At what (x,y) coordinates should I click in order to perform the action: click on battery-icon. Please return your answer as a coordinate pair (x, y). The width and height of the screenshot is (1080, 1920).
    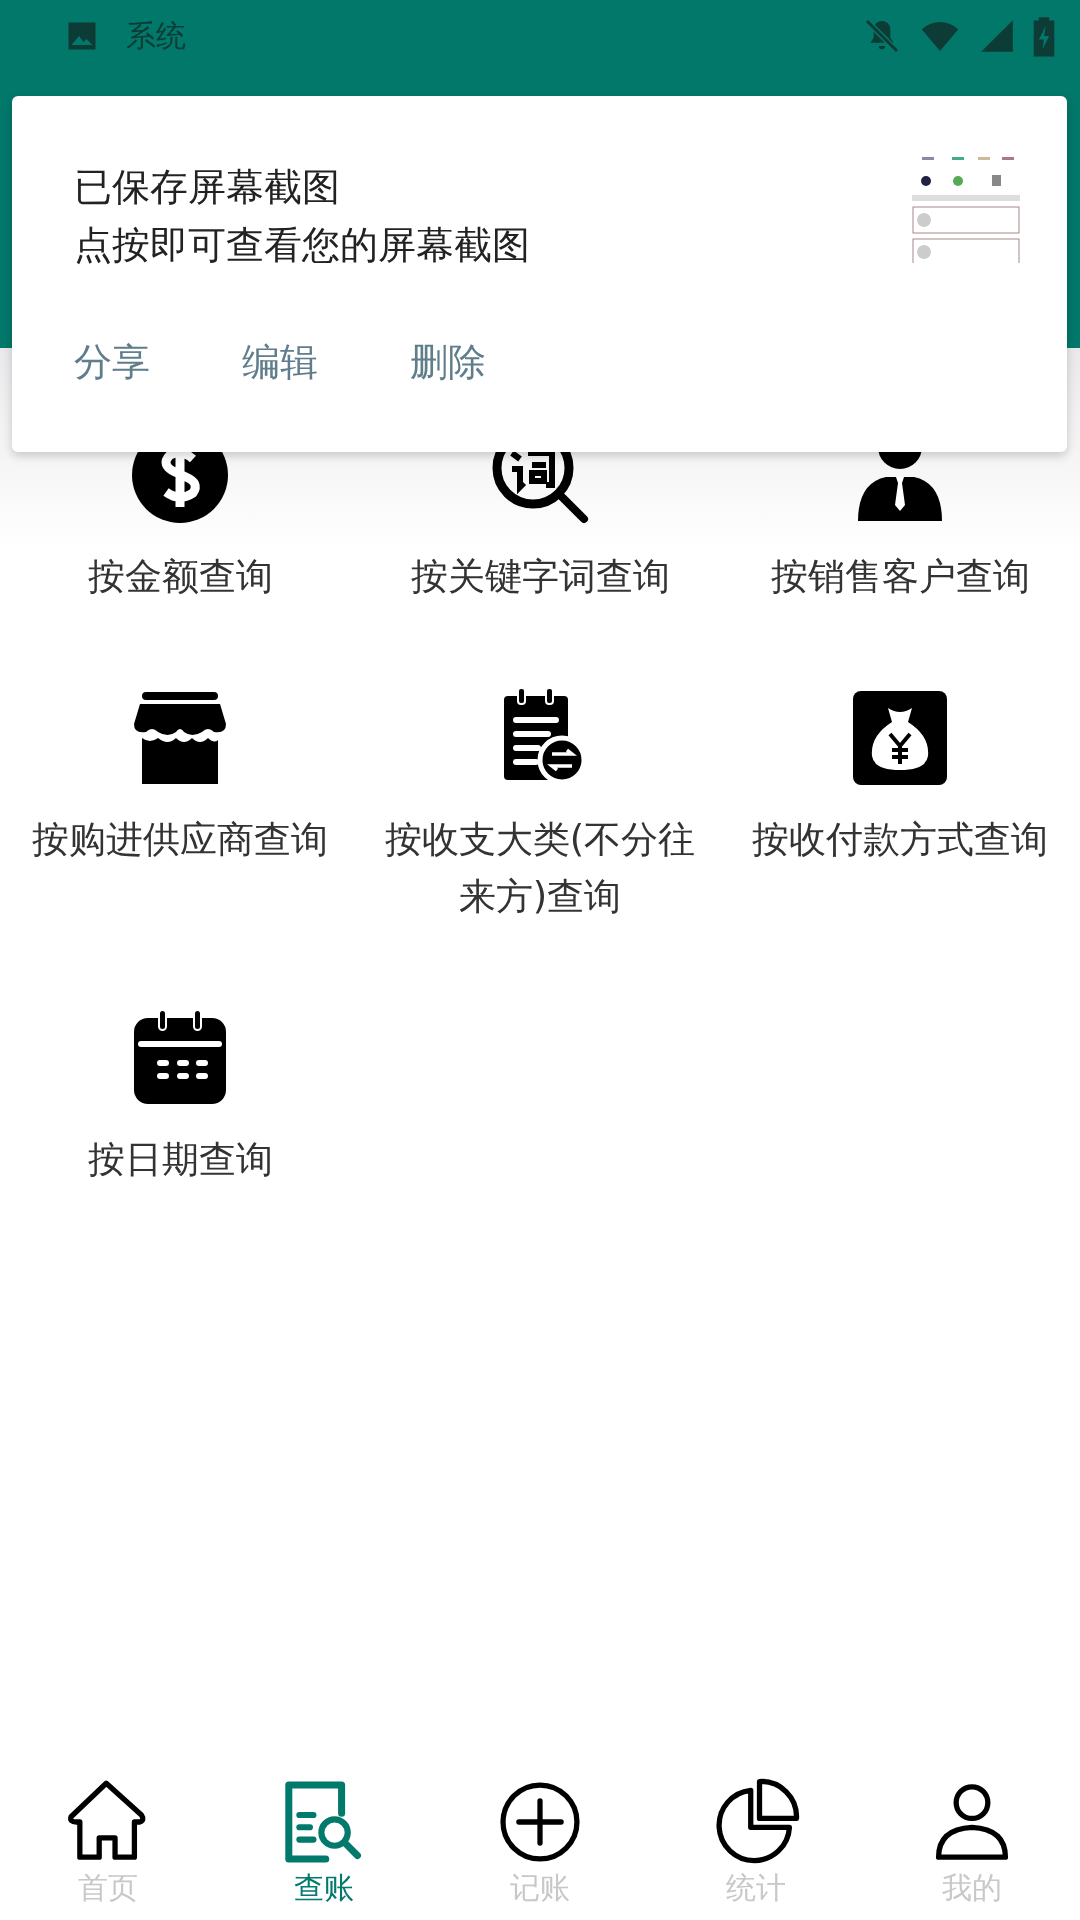
    Looking at the image, I should click on (1044, 36).